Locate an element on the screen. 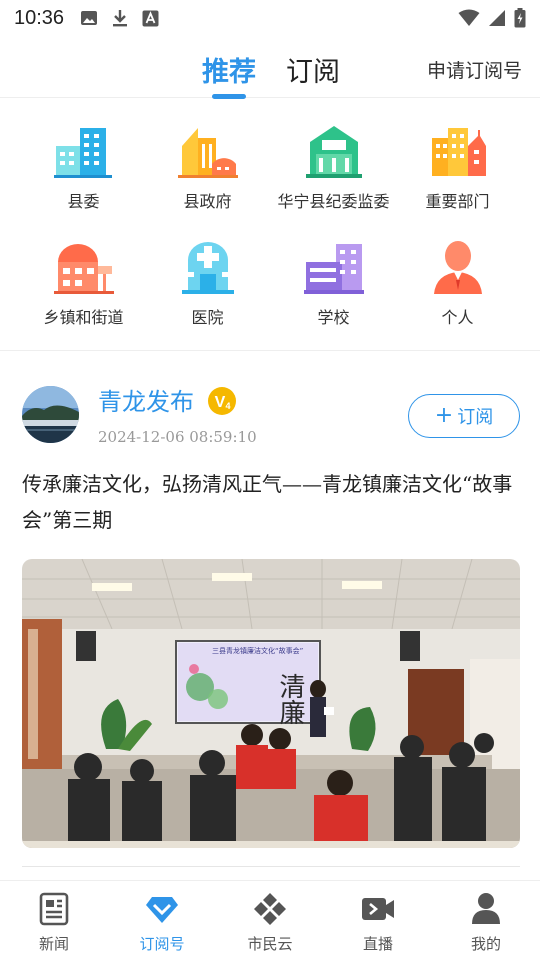  verified-badge-letter: V is located at coordinates (220, 402).